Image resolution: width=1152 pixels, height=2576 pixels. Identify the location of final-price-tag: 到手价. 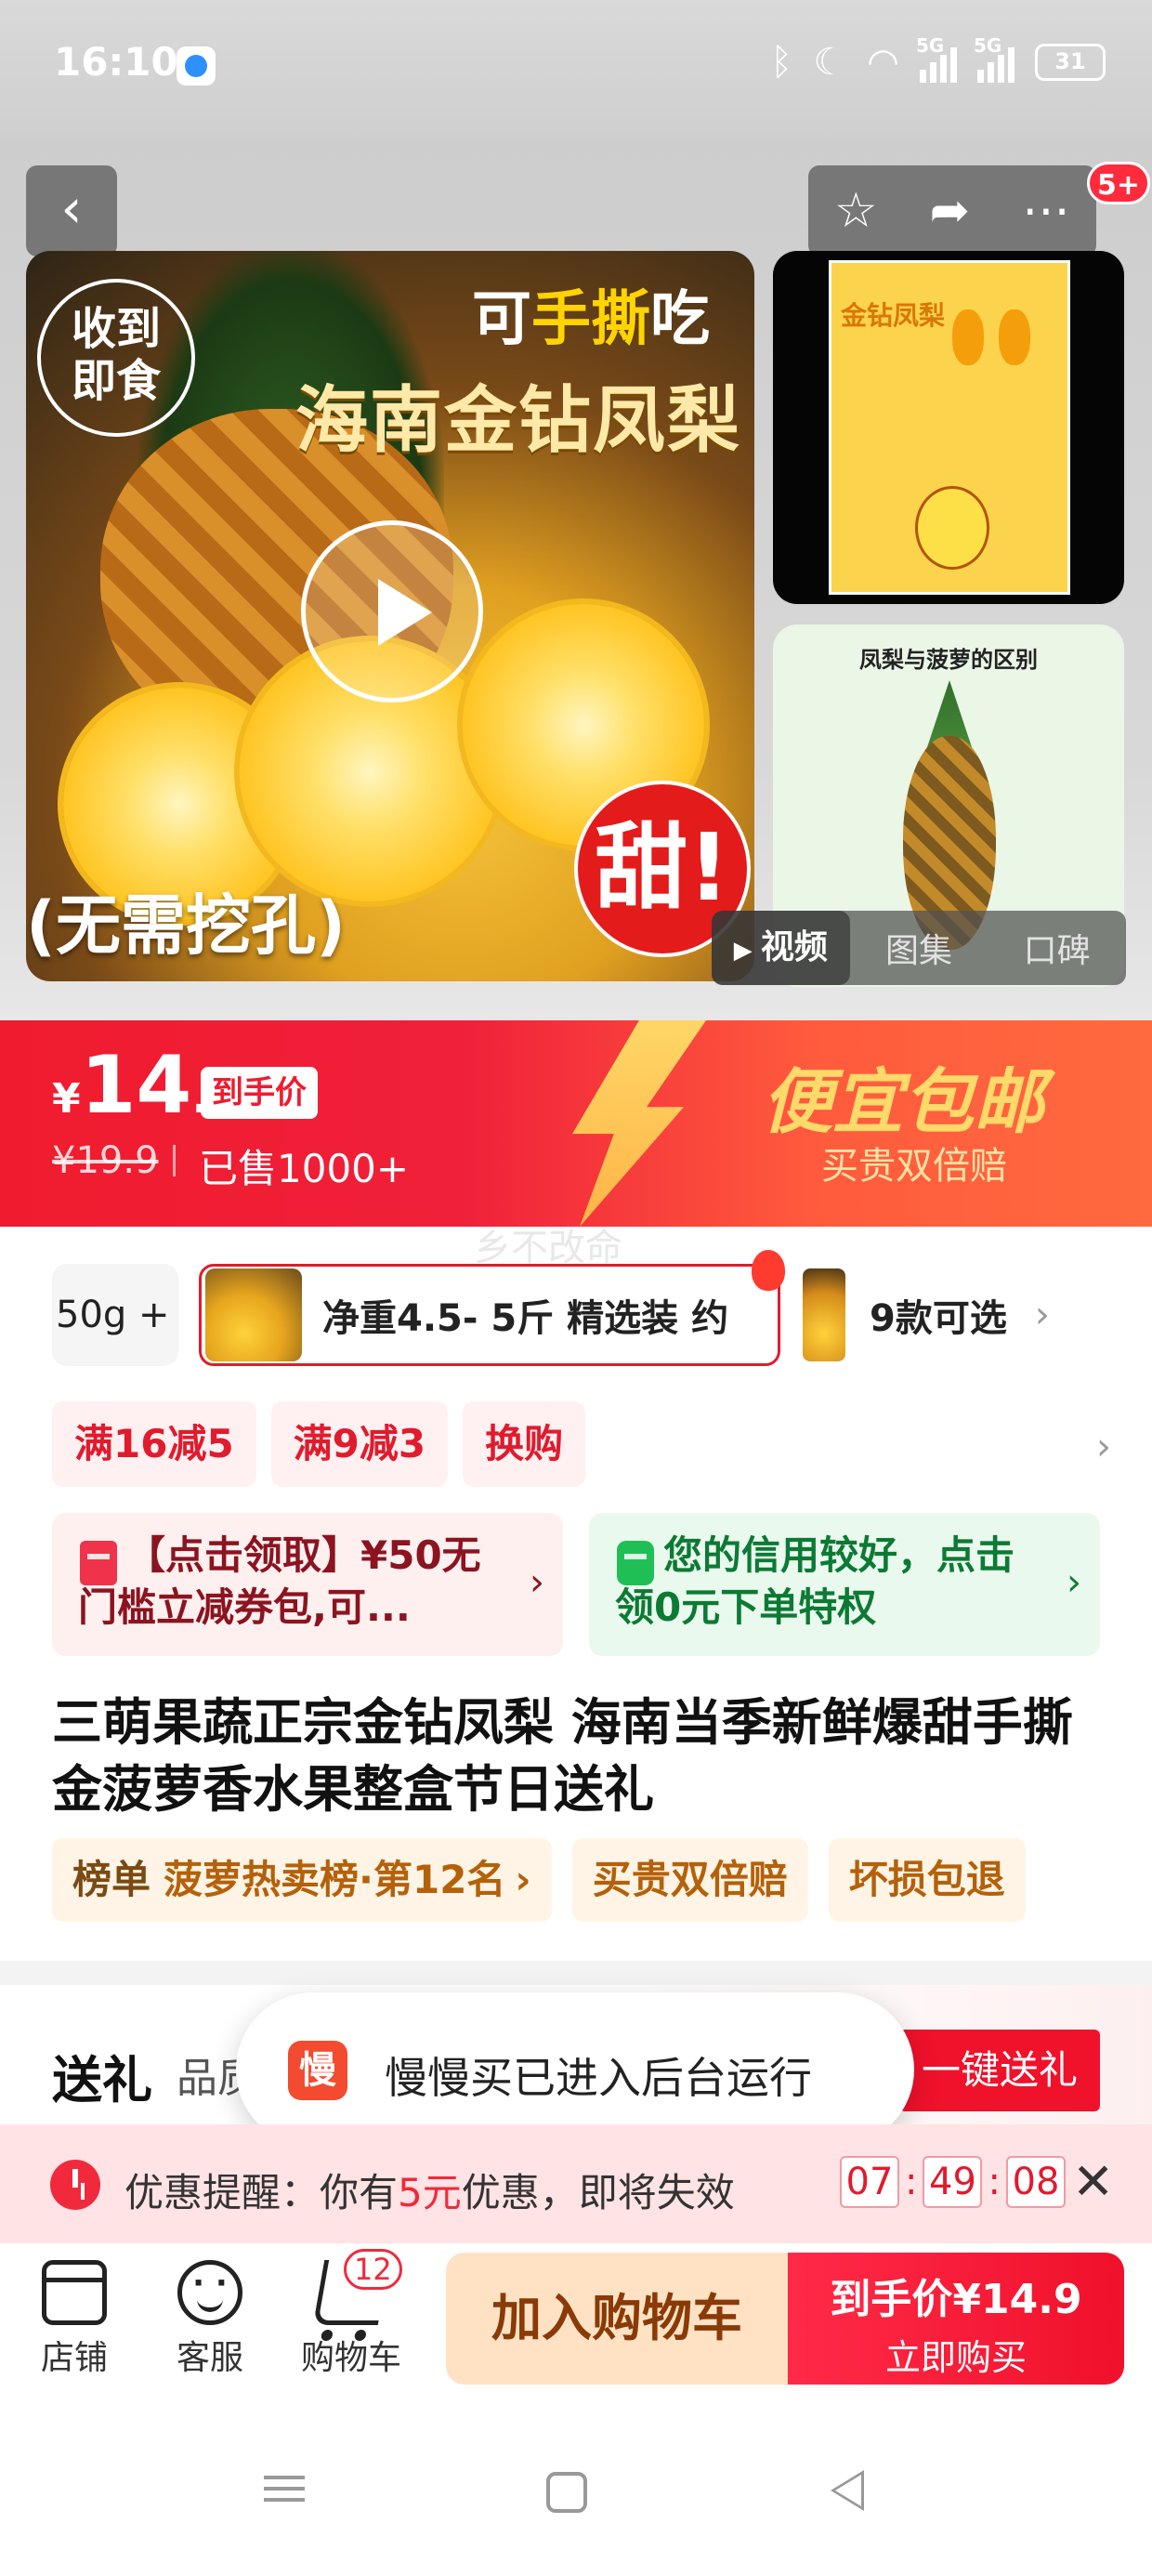
(259, 1093).